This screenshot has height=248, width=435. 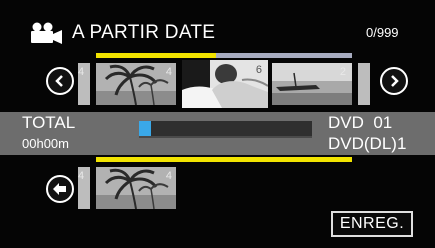 I want to click on register-button: ENREG., so click(x=372, y=224).